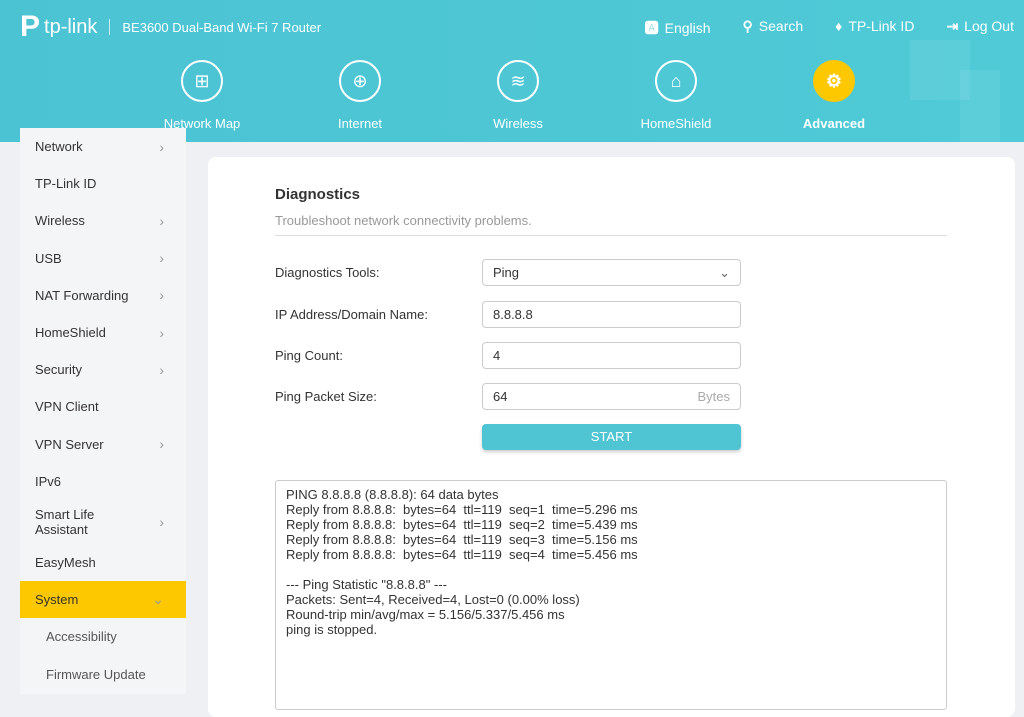 The width and height of the screenshot is (1024, 717). What do you see at coordinates (222, 27) in the screenshot?
I see `router-model: BE3600 Dual-Band Wi-Fi 7 Router` at bounding box center [222, 27].